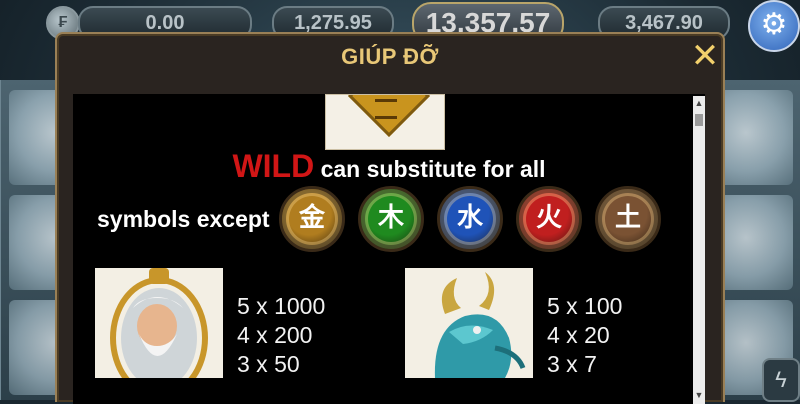 Image resolution: width=800 pixels, height=404 pixels. I want to click on earth-element-icon: 土, so click(628, 219).